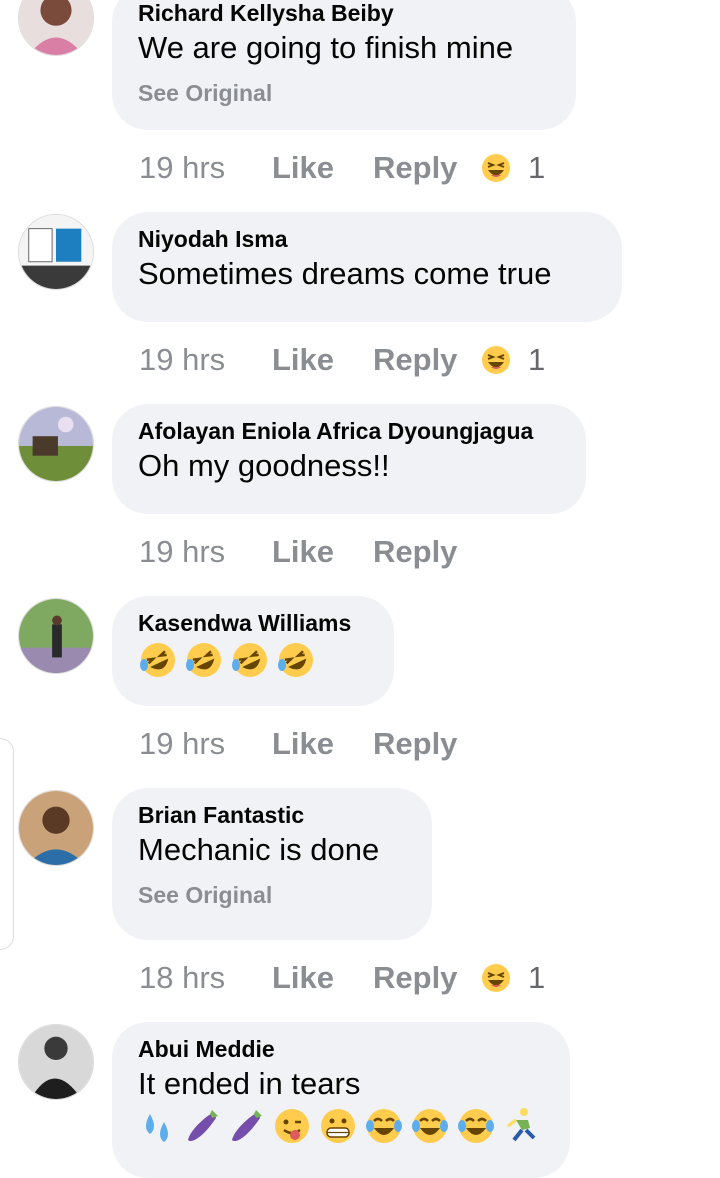 The width and height of the screenshot is (720, 1178). I want to click on comment-bubble: Niyodah Isma Sometimes dreams come true, so click(367, 267).